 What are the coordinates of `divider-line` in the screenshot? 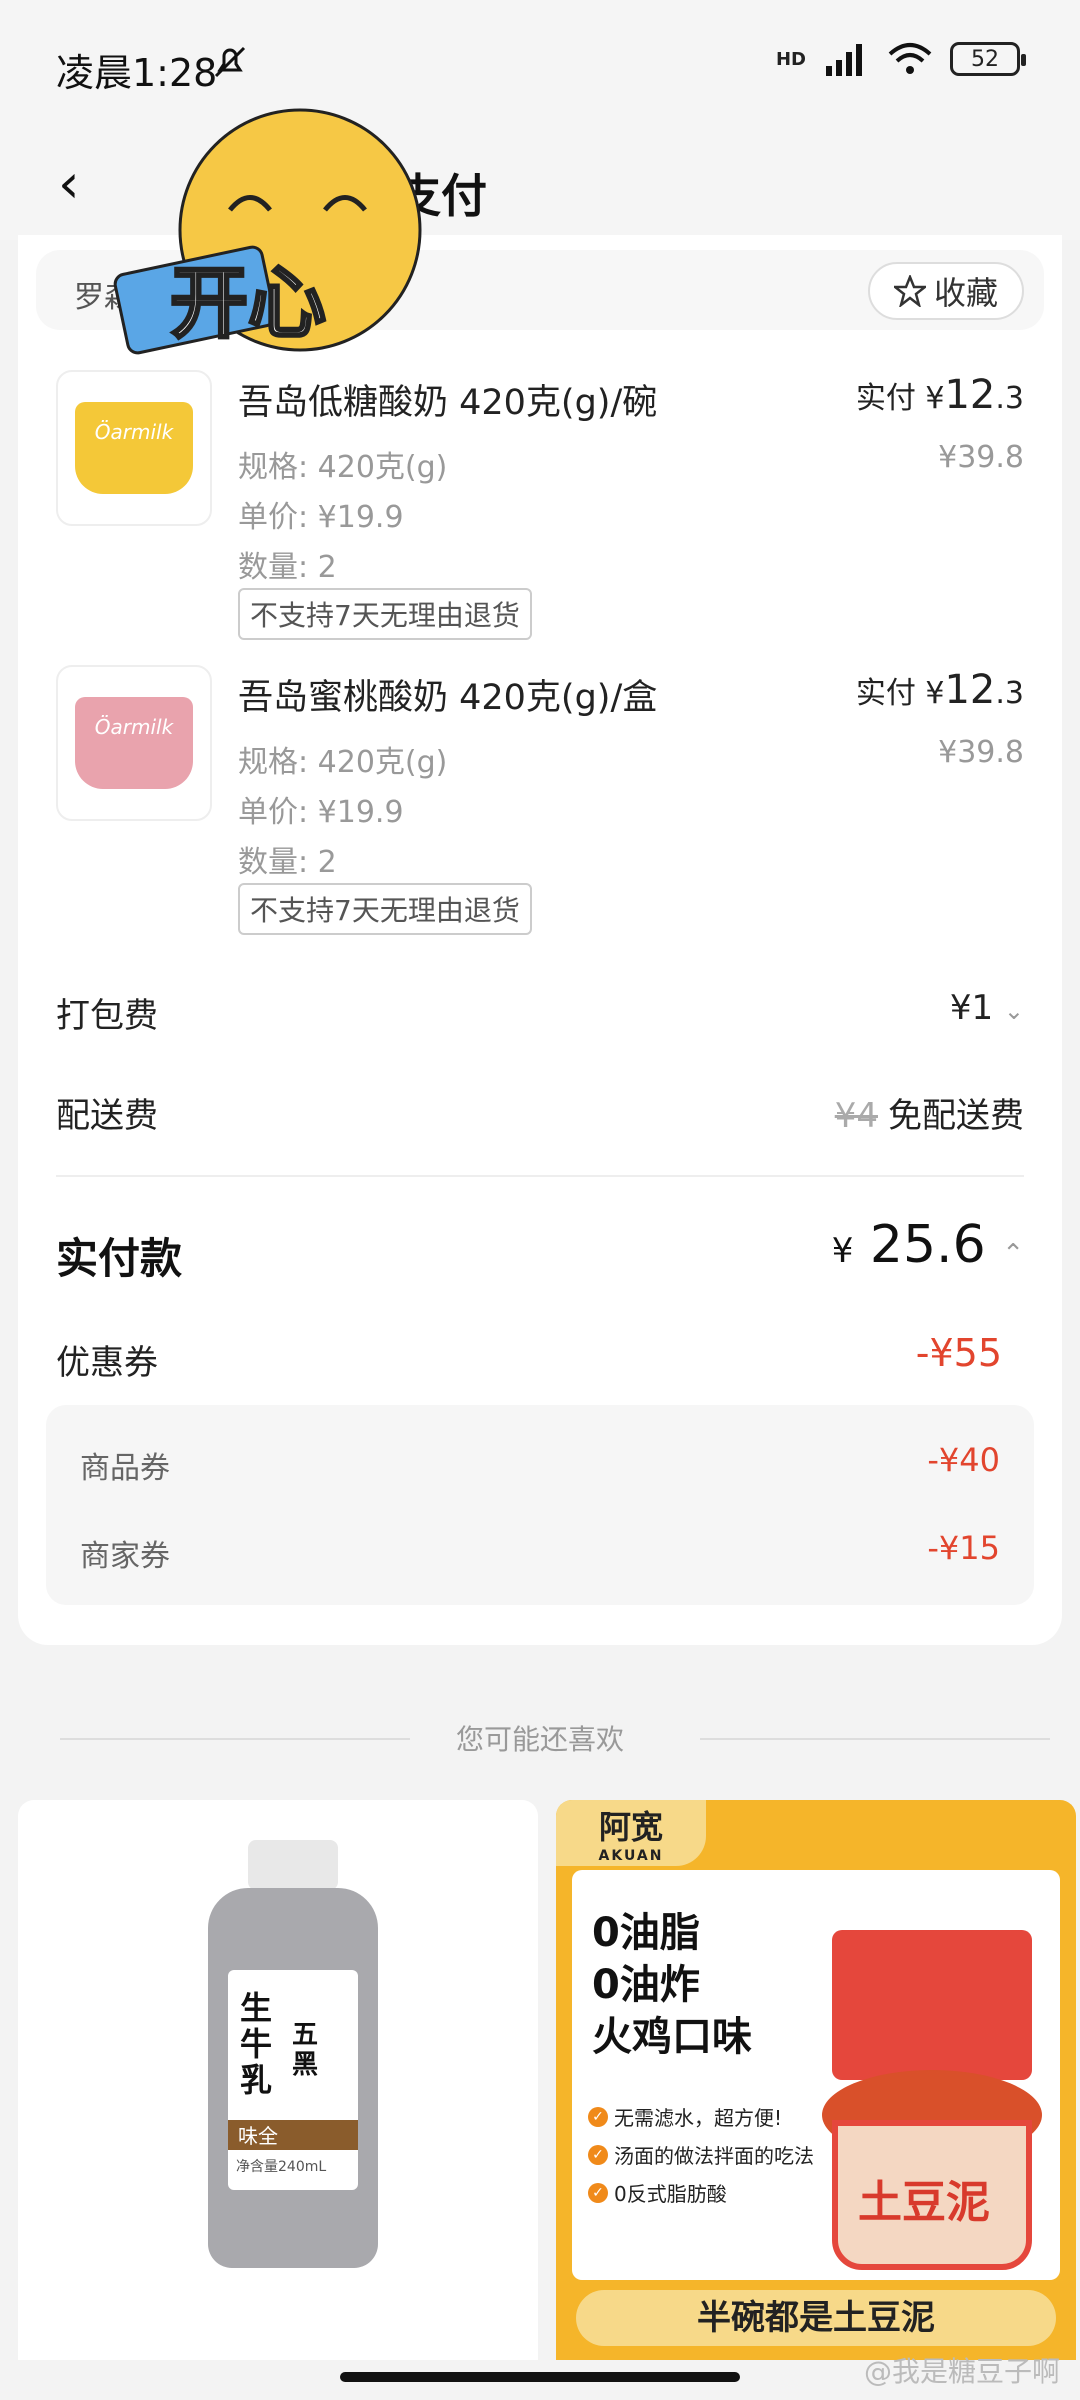 It's located at (875, 1739).